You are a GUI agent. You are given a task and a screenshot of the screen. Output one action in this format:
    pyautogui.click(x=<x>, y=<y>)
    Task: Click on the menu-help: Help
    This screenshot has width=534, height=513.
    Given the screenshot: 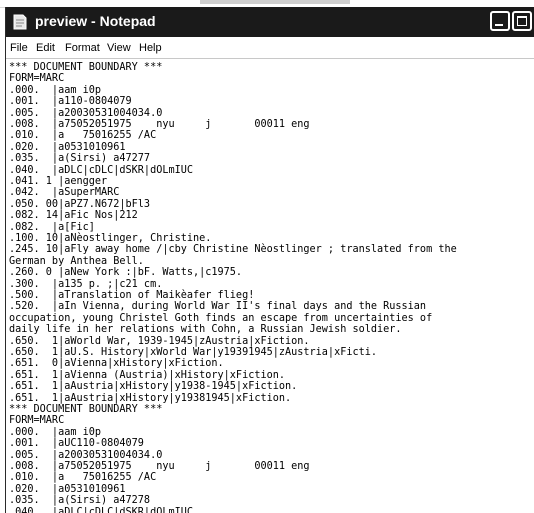 What is the action you would take?
    pyautogui.click(x=150, y=48)
    